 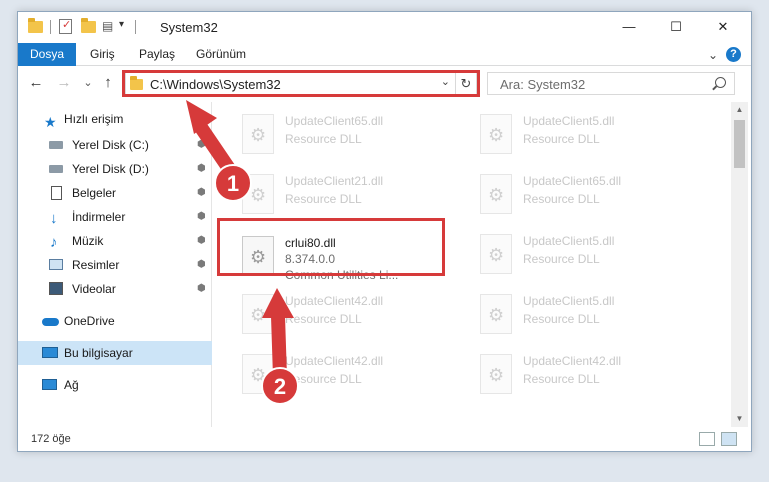 I want to click on star-icon: ★, so click(x=50, y=122).